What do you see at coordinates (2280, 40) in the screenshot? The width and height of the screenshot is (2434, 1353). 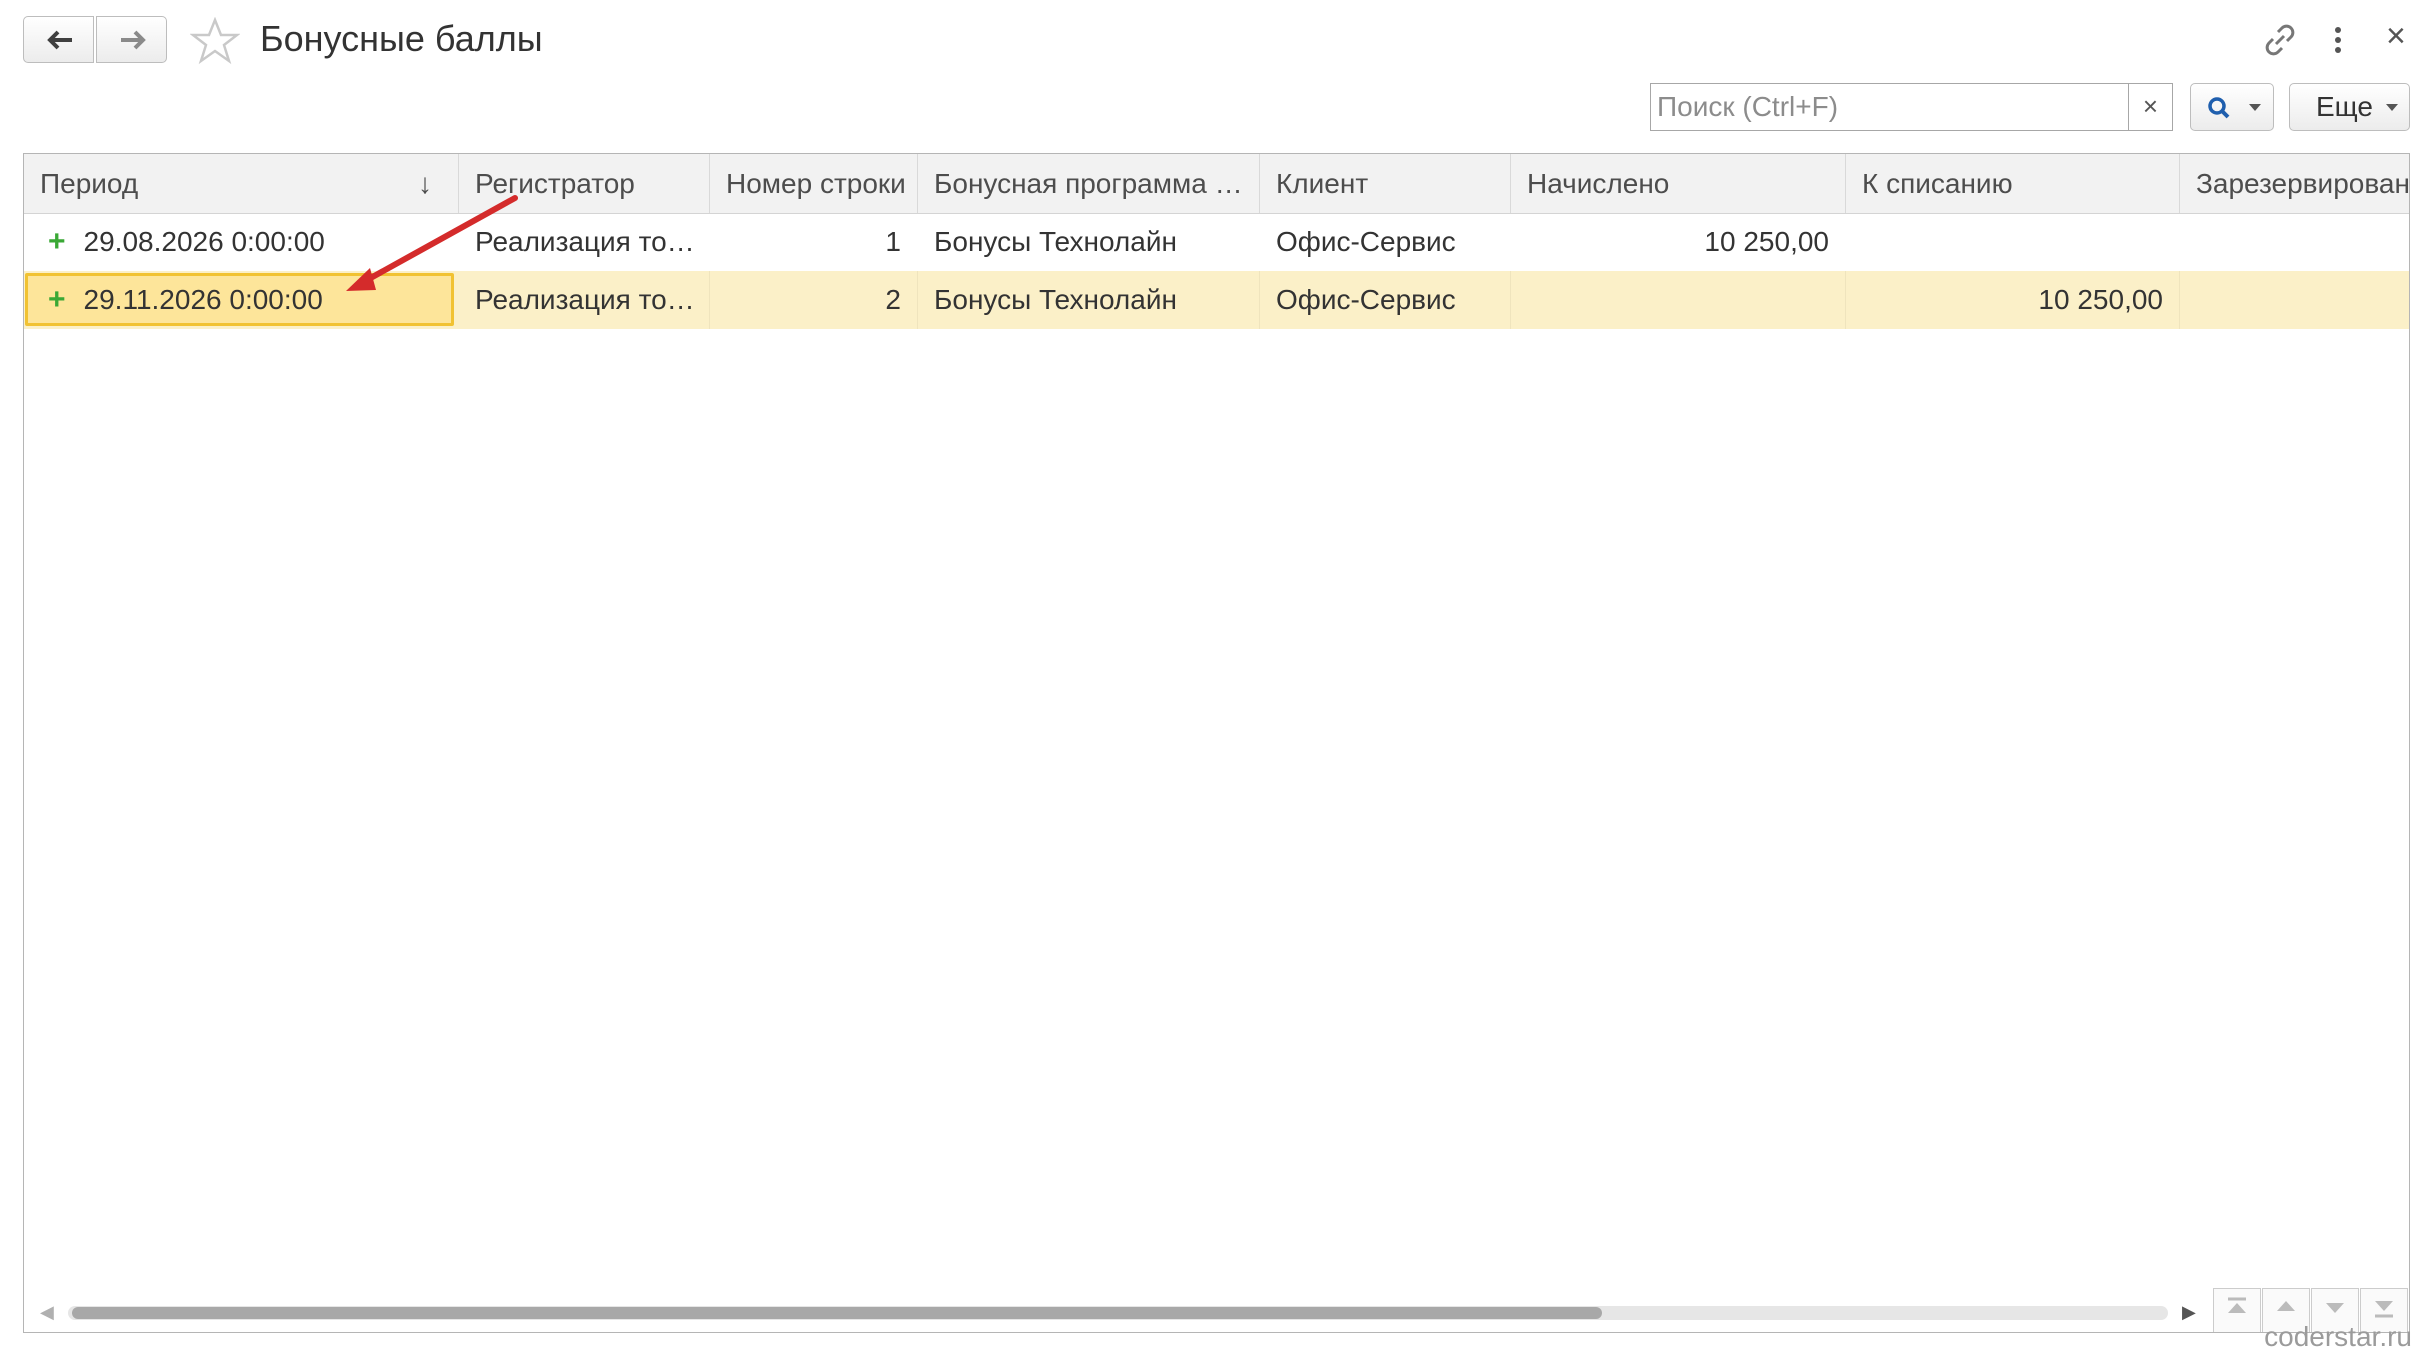 I see `link-icon` at bounding box center [2280, 40].